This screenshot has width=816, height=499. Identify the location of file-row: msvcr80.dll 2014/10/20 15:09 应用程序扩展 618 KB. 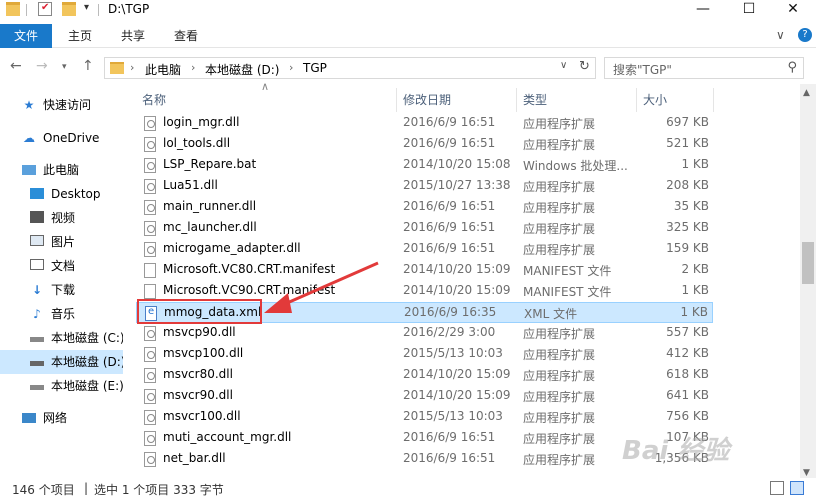
(424, 375).